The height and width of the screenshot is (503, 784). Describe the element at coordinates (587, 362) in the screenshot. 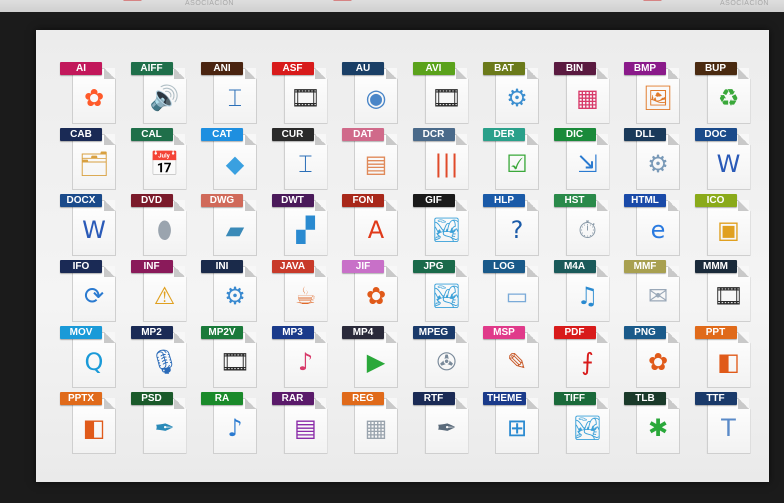

I see `acrobat-icon: ⨍` at that location.